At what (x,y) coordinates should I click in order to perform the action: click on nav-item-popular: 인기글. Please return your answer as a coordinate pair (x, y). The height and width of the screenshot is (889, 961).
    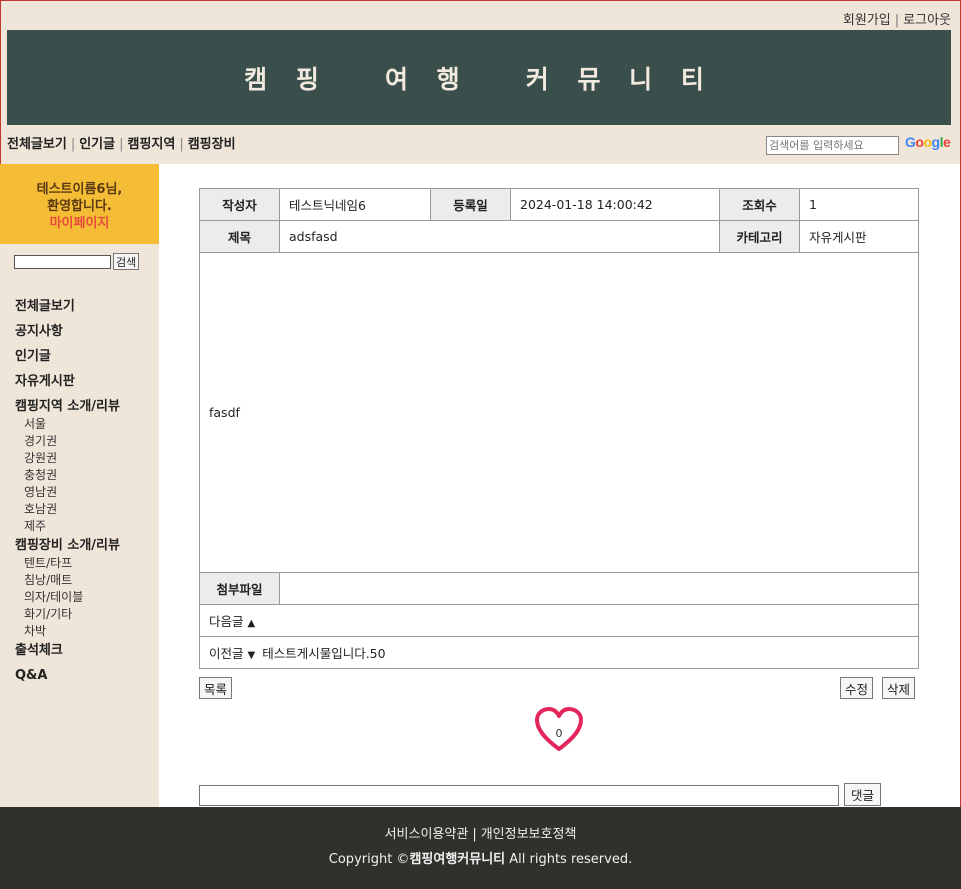
    Looking at the image, I should click on (97, 144).